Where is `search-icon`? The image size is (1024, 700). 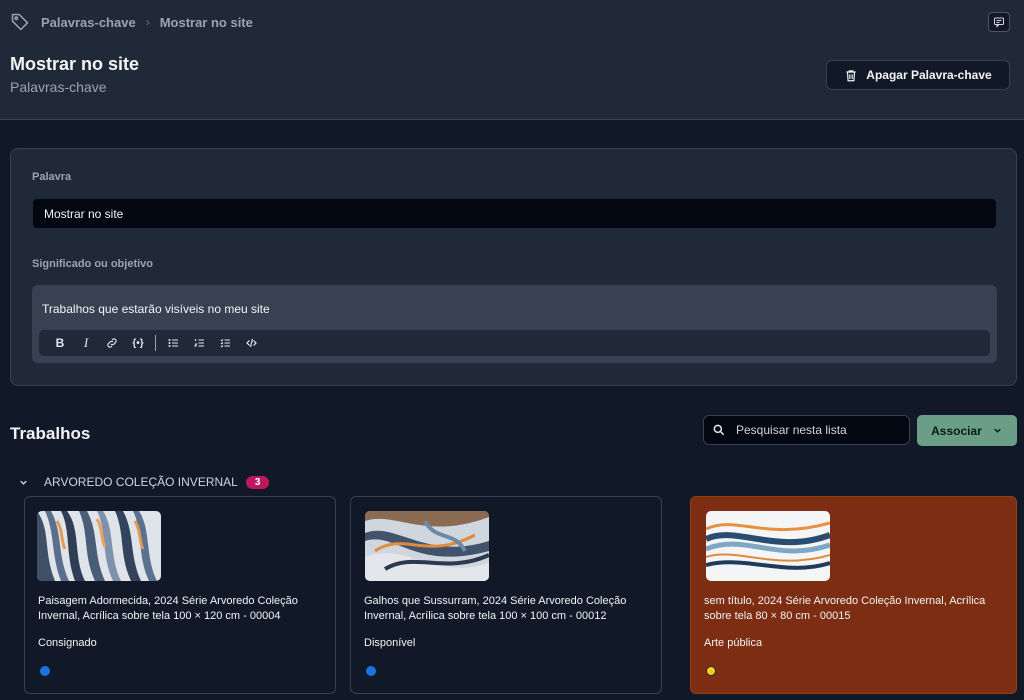
search-icon is located at coordinates (719, 430).